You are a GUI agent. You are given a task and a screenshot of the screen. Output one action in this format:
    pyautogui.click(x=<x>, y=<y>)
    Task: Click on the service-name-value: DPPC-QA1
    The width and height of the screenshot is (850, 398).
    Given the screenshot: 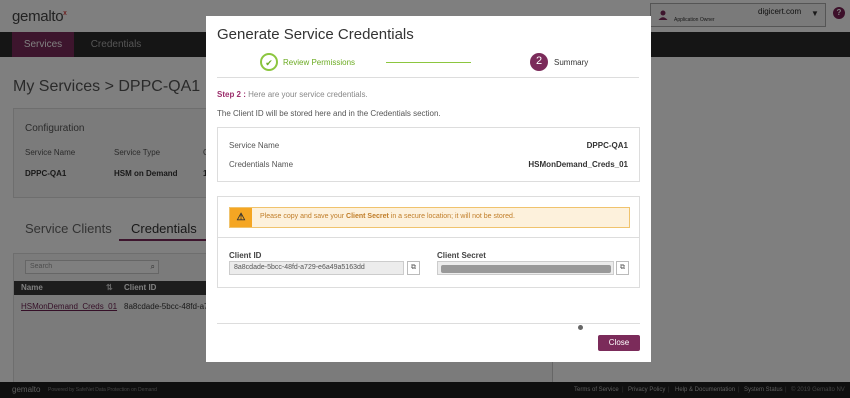 What is the action you would take?
    pyautogui.click(x=607, y=145)
    